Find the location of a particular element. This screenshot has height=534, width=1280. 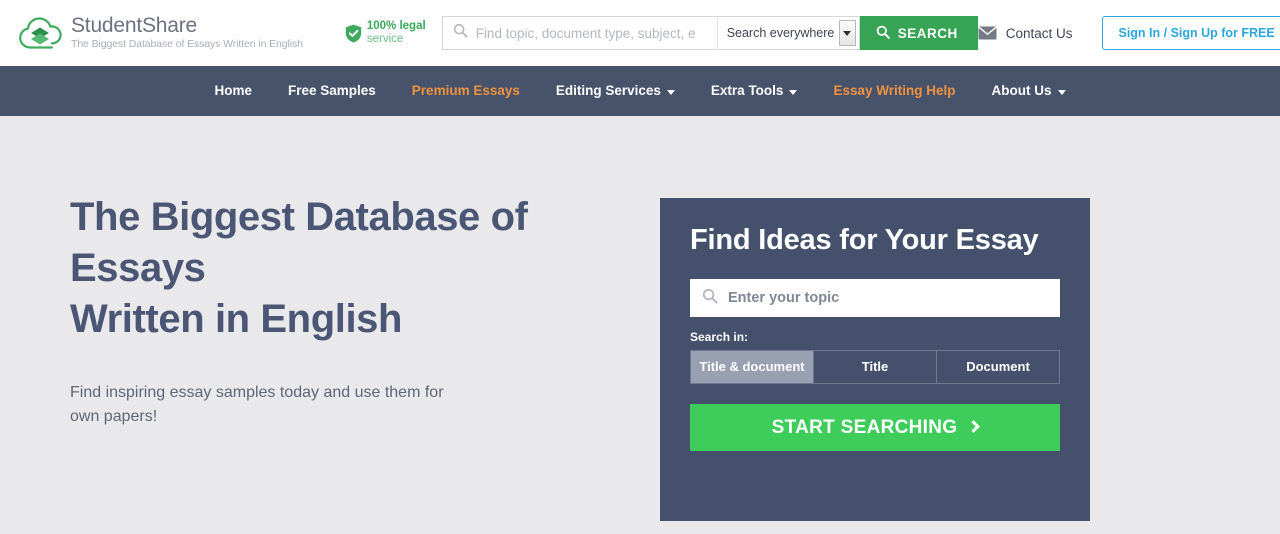

legal-service-badge: 100% legal service is located at coordinates (385, 33).